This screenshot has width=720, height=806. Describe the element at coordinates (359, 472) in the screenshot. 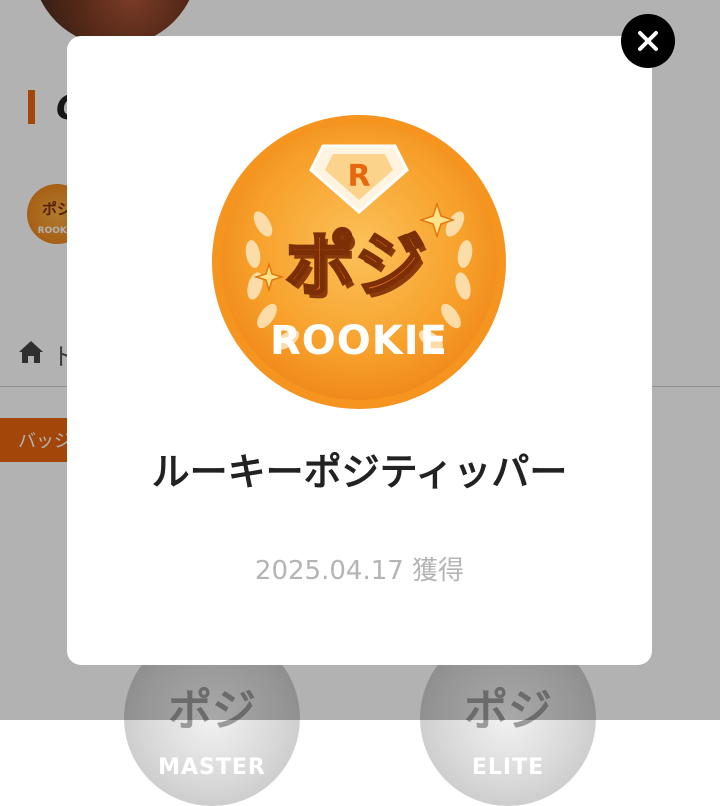

I see `badge-title: ルーキーポジティッパー` at that location.